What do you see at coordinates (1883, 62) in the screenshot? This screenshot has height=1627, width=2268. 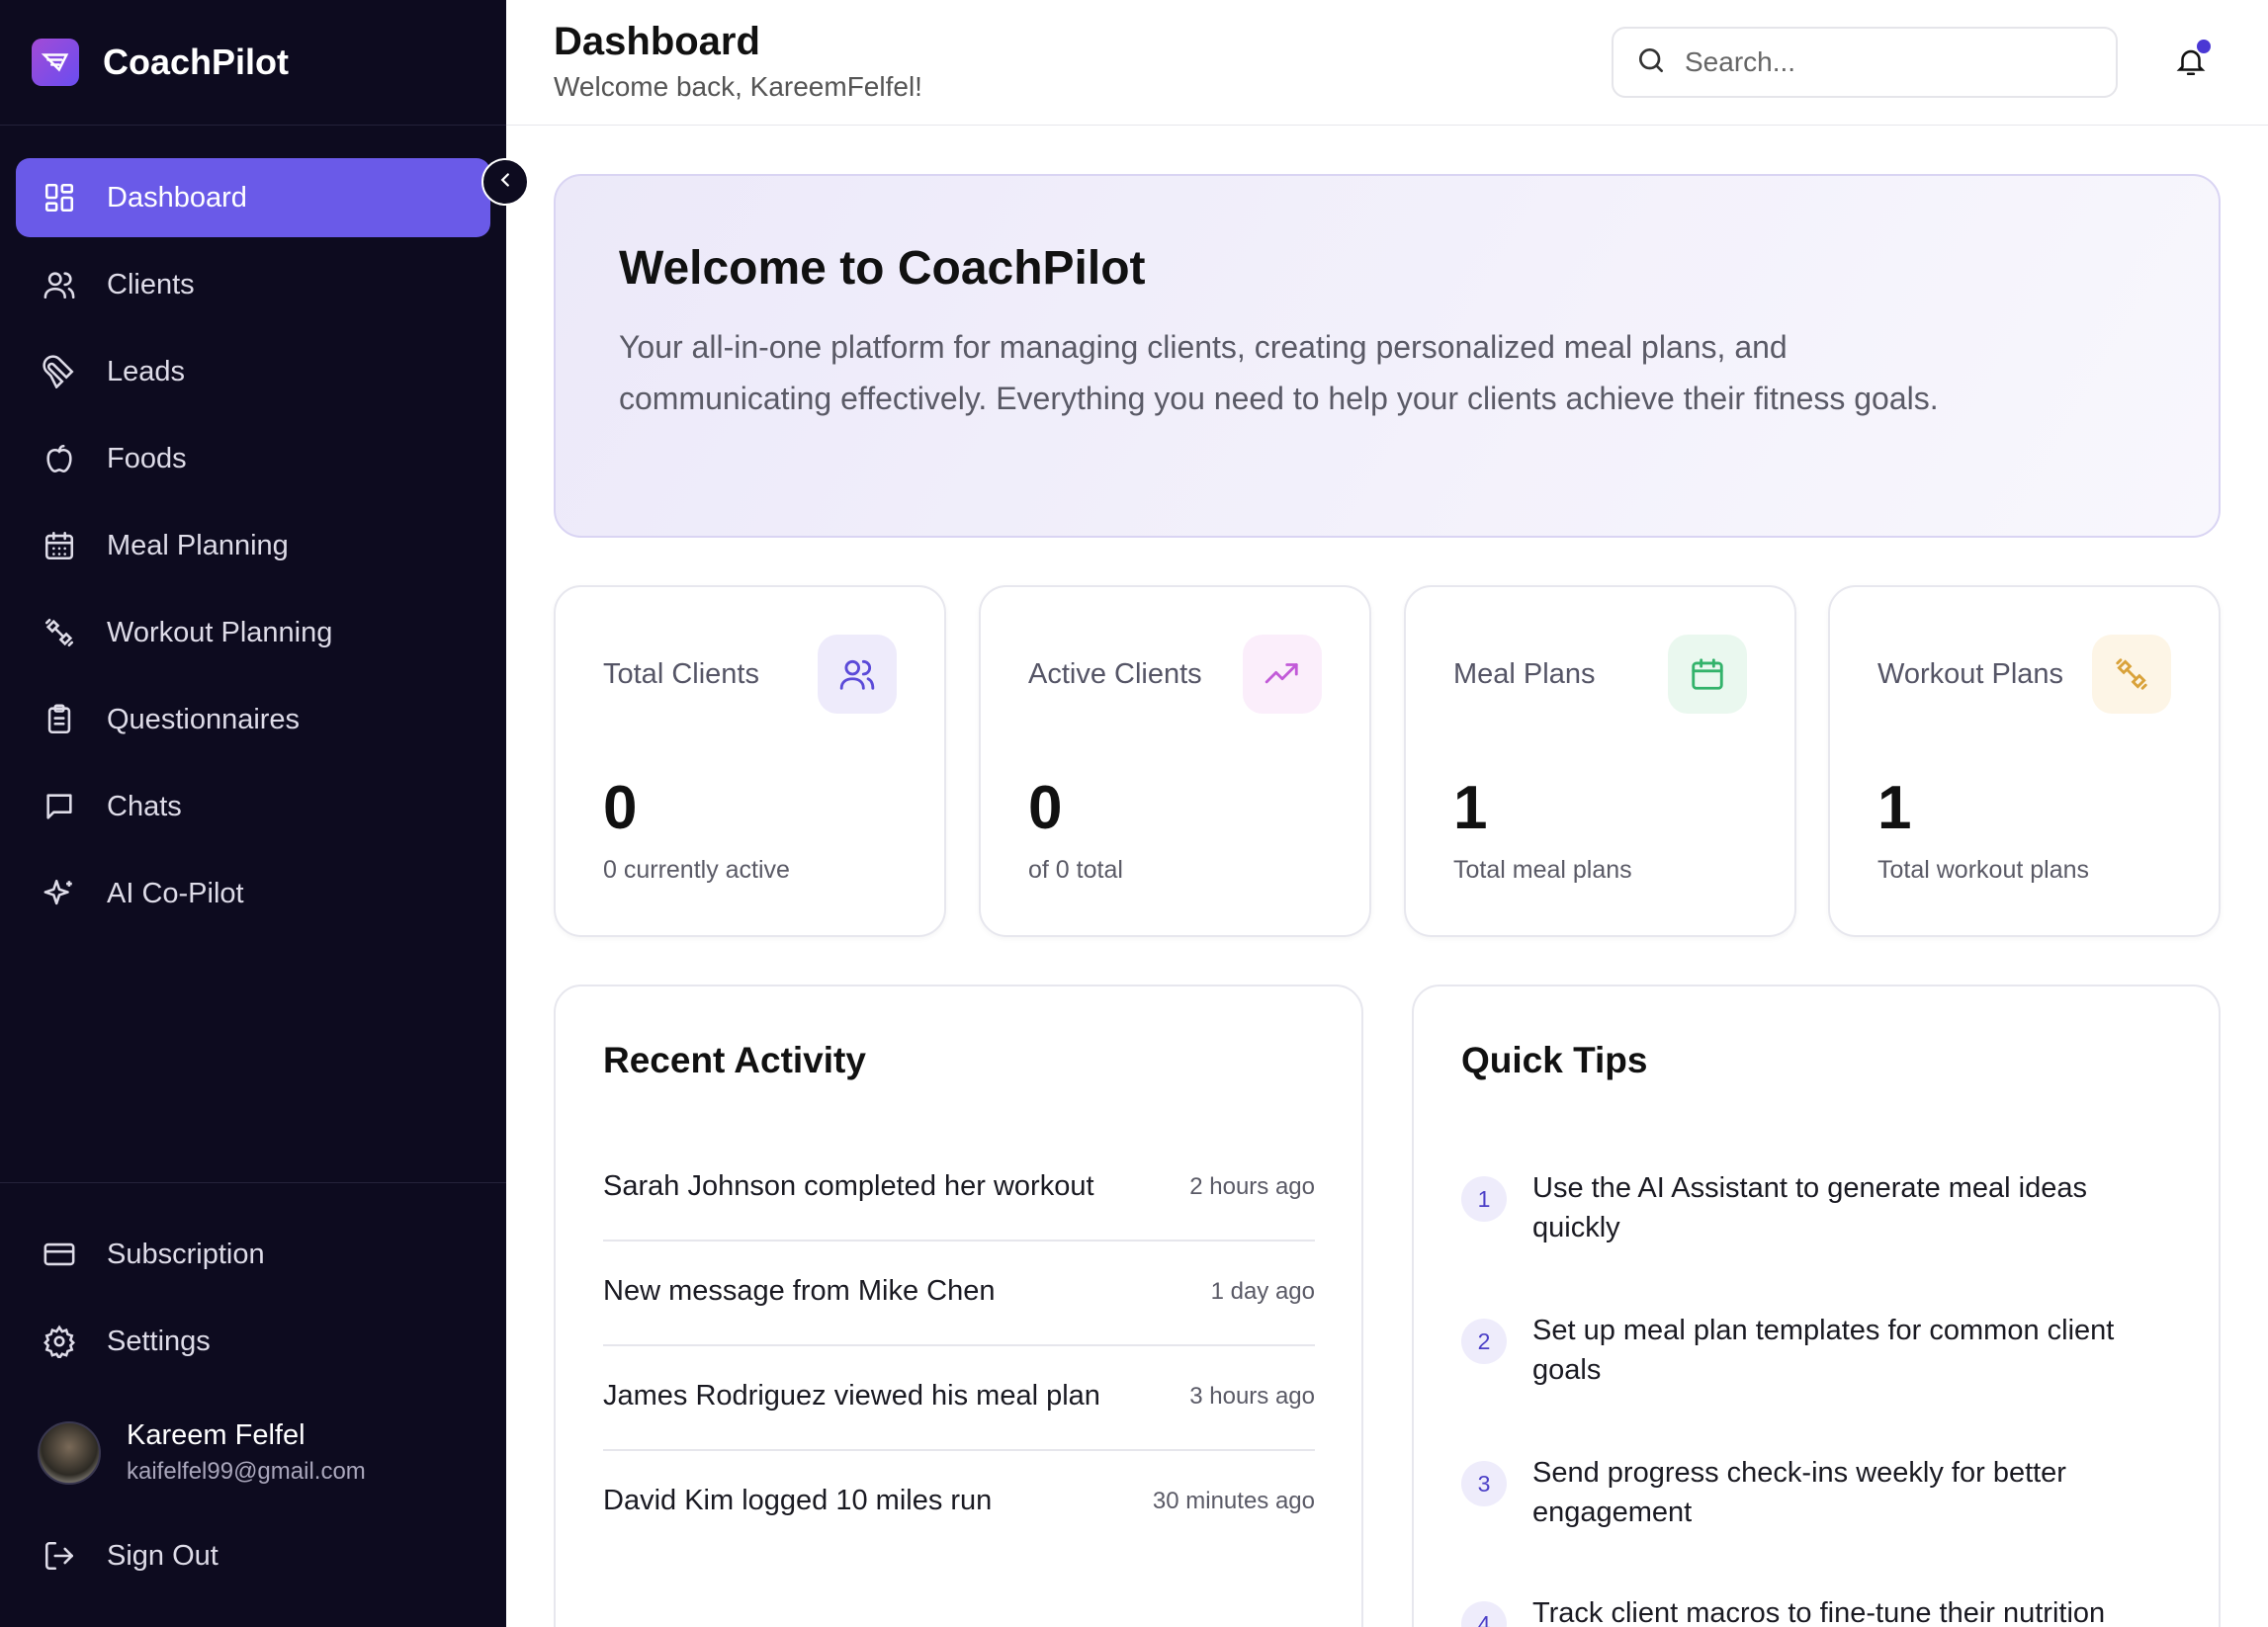 I see `search-input` at bounding box center [1883, 62].